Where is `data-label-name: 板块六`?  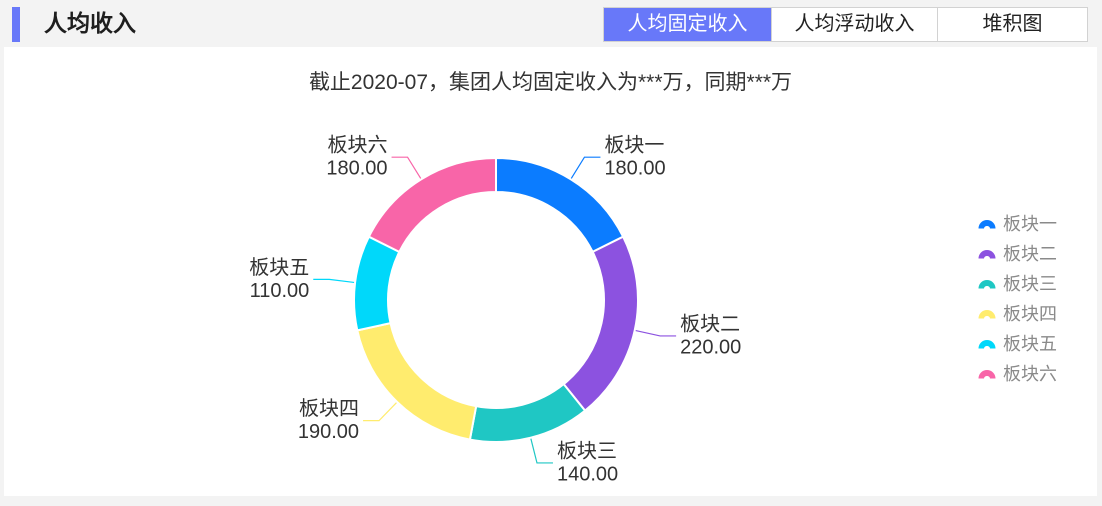
data-label-name: 板块六 is located at coordinates (358, 145).